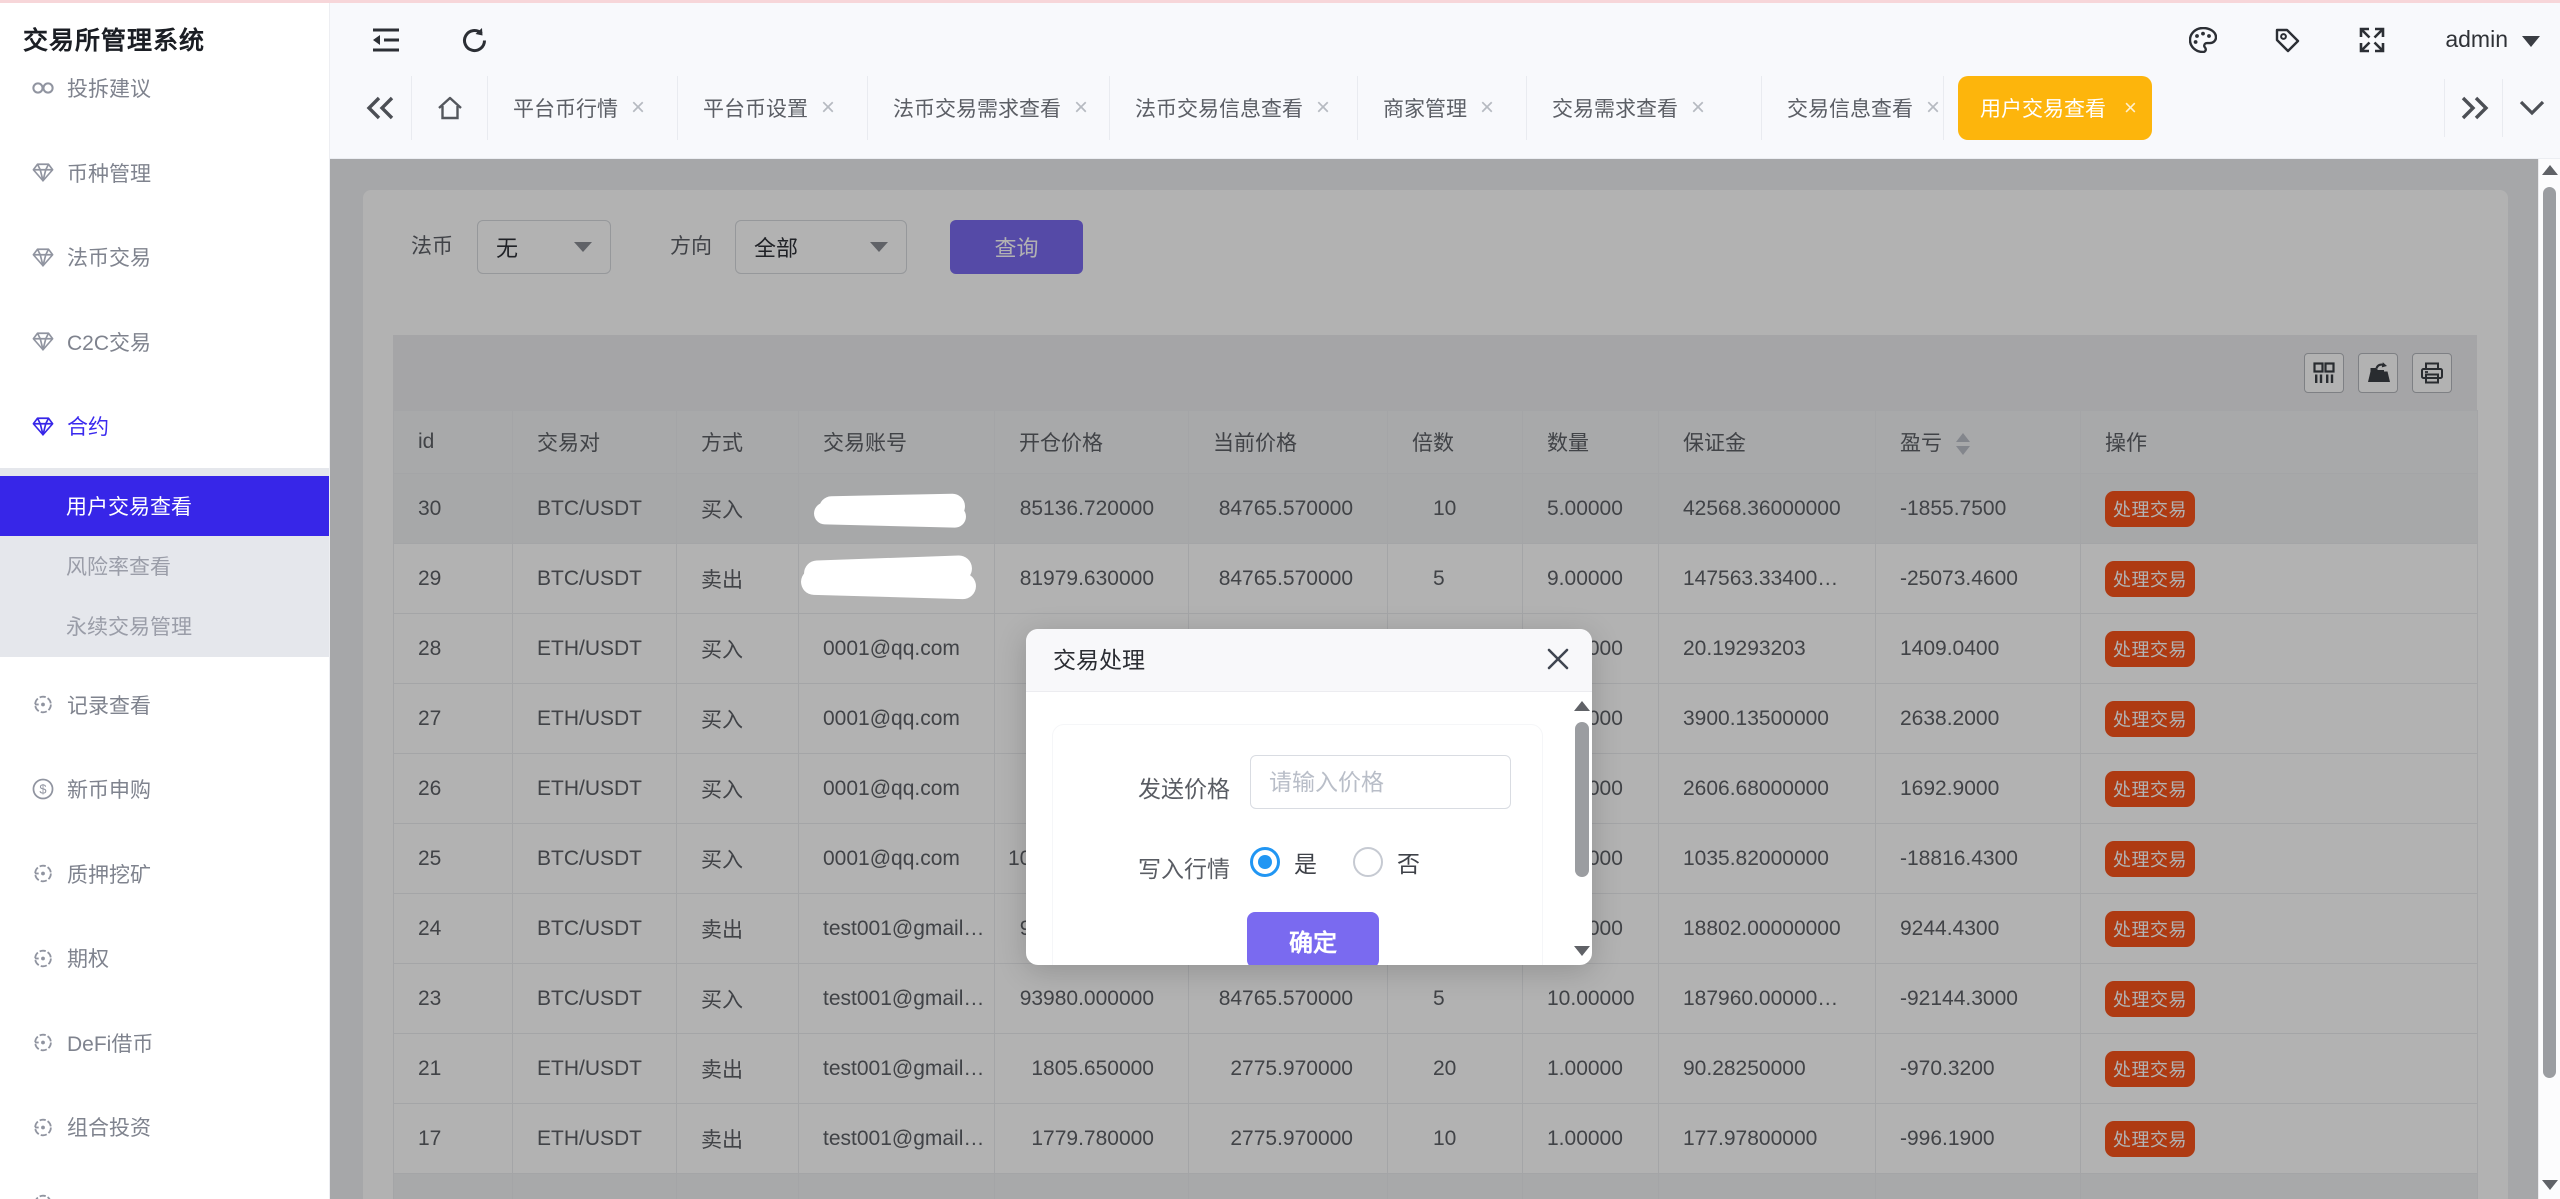 The height and width of the screenshot is (1199, 2560). What do you see at coordinates (1099, 660) in the screenshot?
I see `modal-title: 交易处理` at bounding box center [1099, 660].